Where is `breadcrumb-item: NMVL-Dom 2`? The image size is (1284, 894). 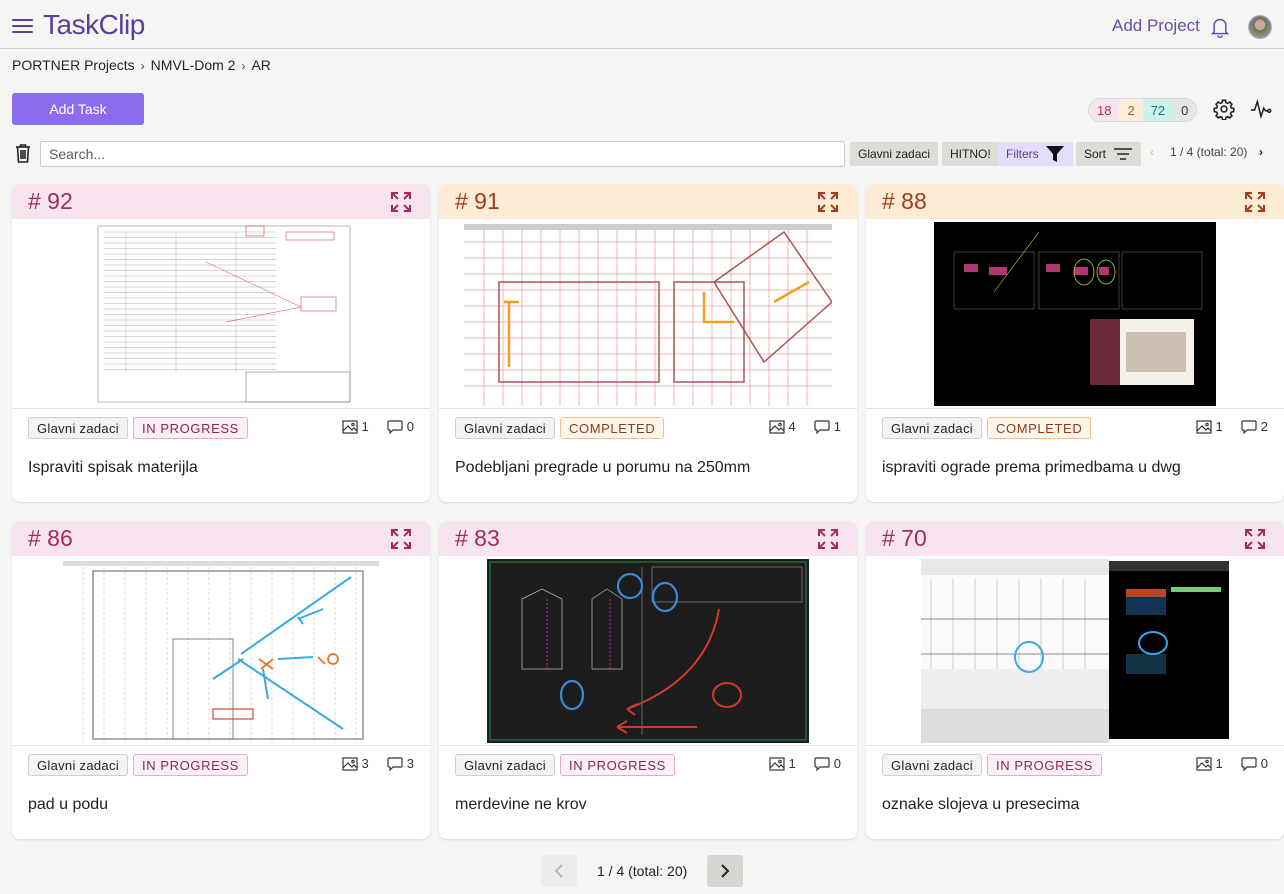 breadcrumb-item: NMVL-Dom 2 is located at coordinates (193, 65).